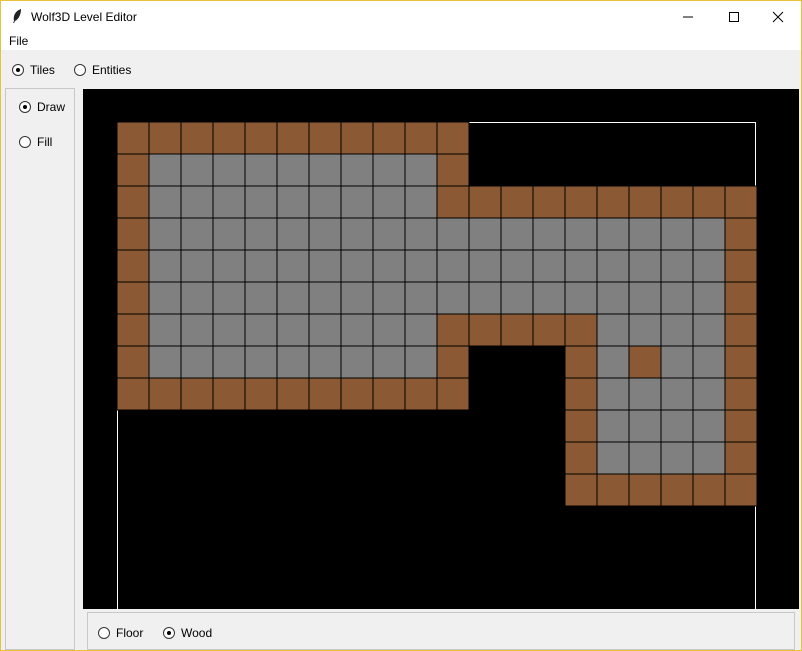 This screenshot has height=651, width=802. What do you see at coordinates (120, 633) in the screenshot?
I see `material-floor-radio: Floor` at bounding box center [120, 633].